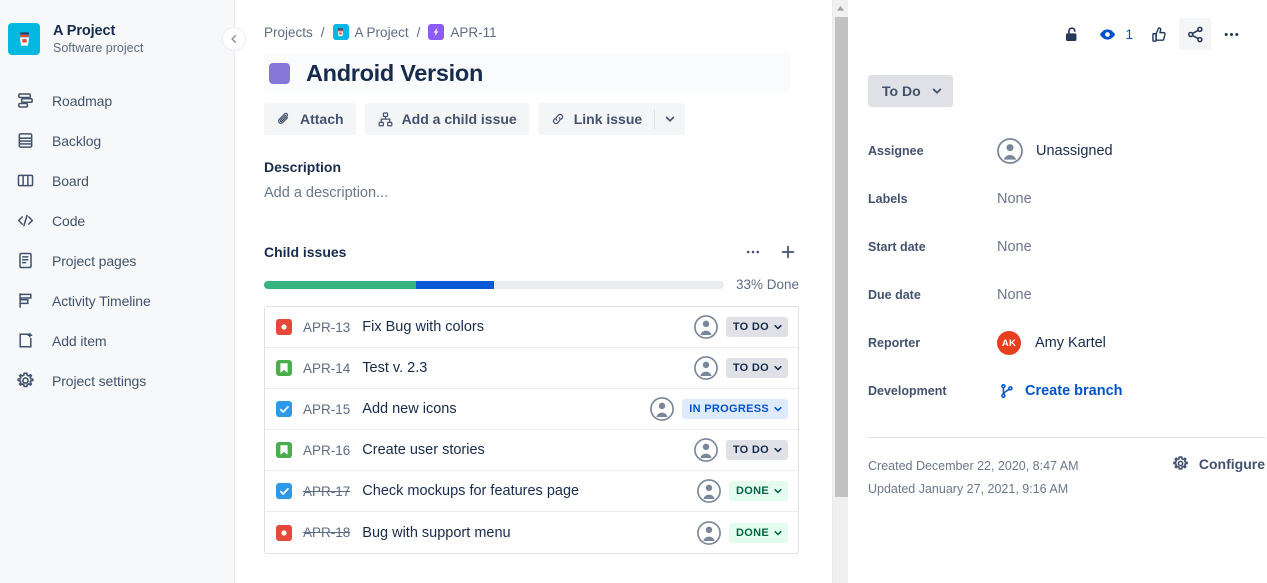 The height and width of the screenshot is (583, 1267). Describe the element at coordinates (528, 327) in the screenshot. I see `issue-summary: Fix Bug with colors` at that location.